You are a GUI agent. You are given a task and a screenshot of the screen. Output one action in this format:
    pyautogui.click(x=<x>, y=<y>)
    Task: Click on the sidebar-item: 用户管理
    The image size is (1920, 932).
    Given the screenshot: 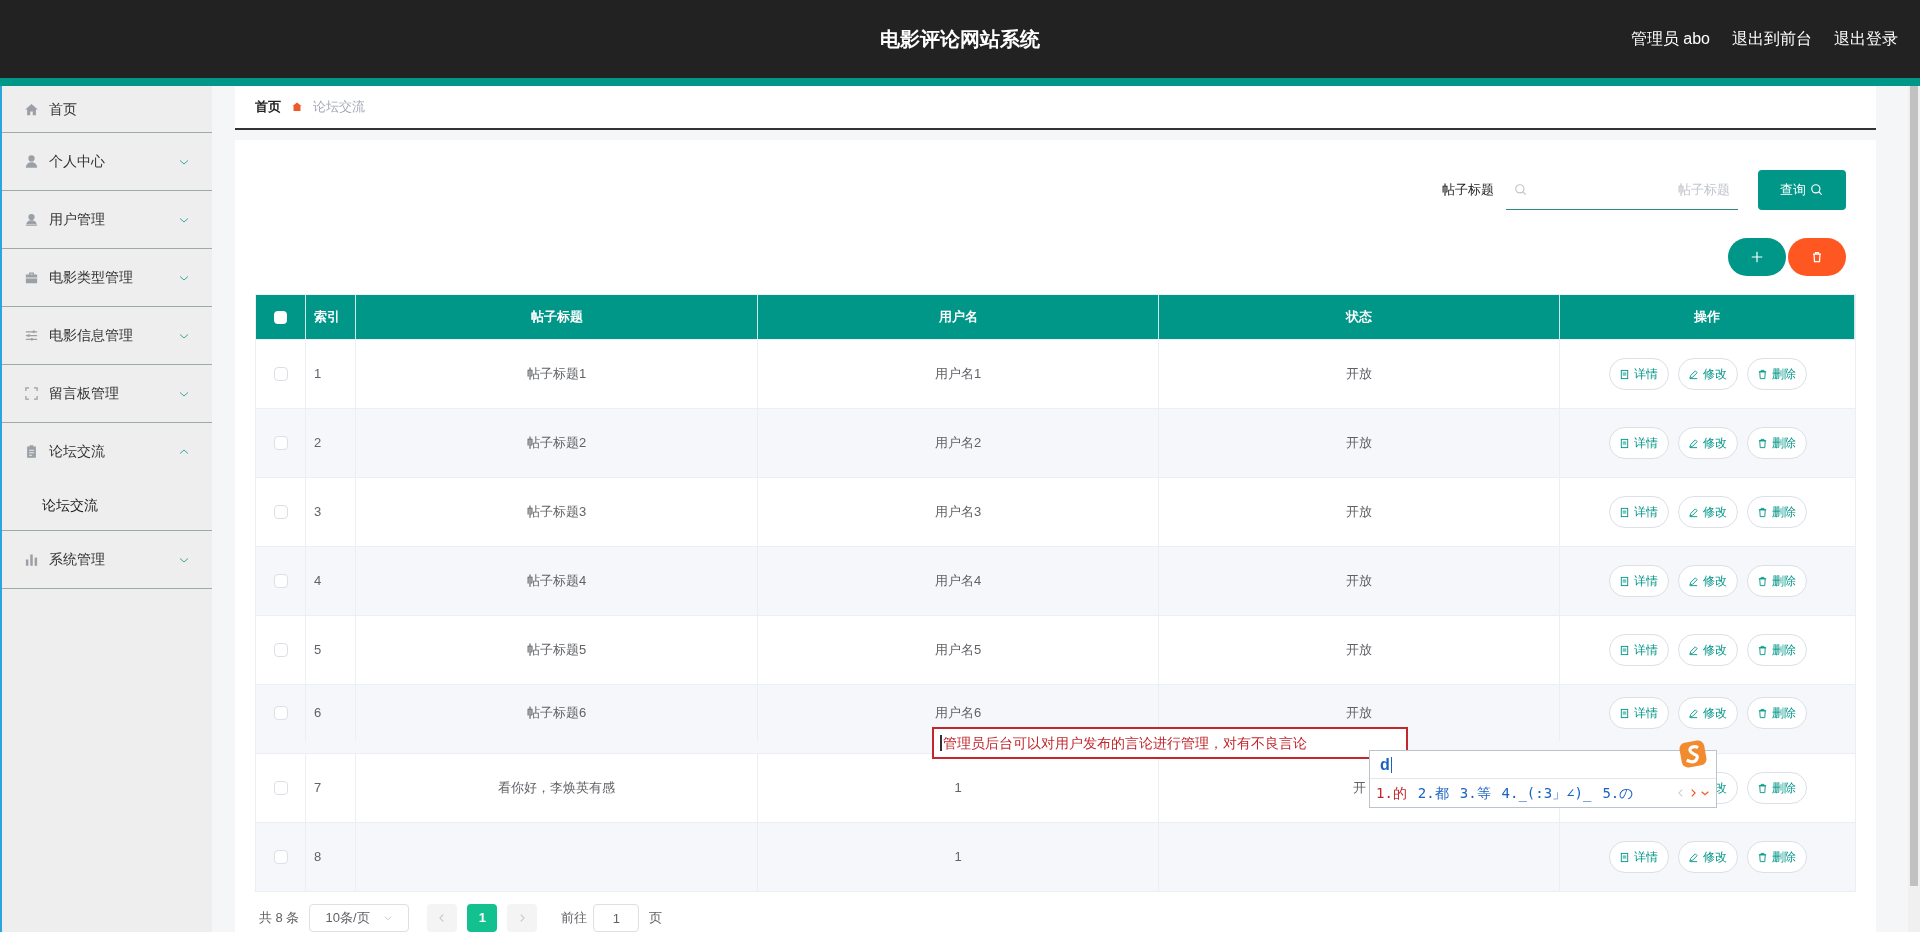 What is the action you would take?
    pyautogui.click(x=107, y=219)
    